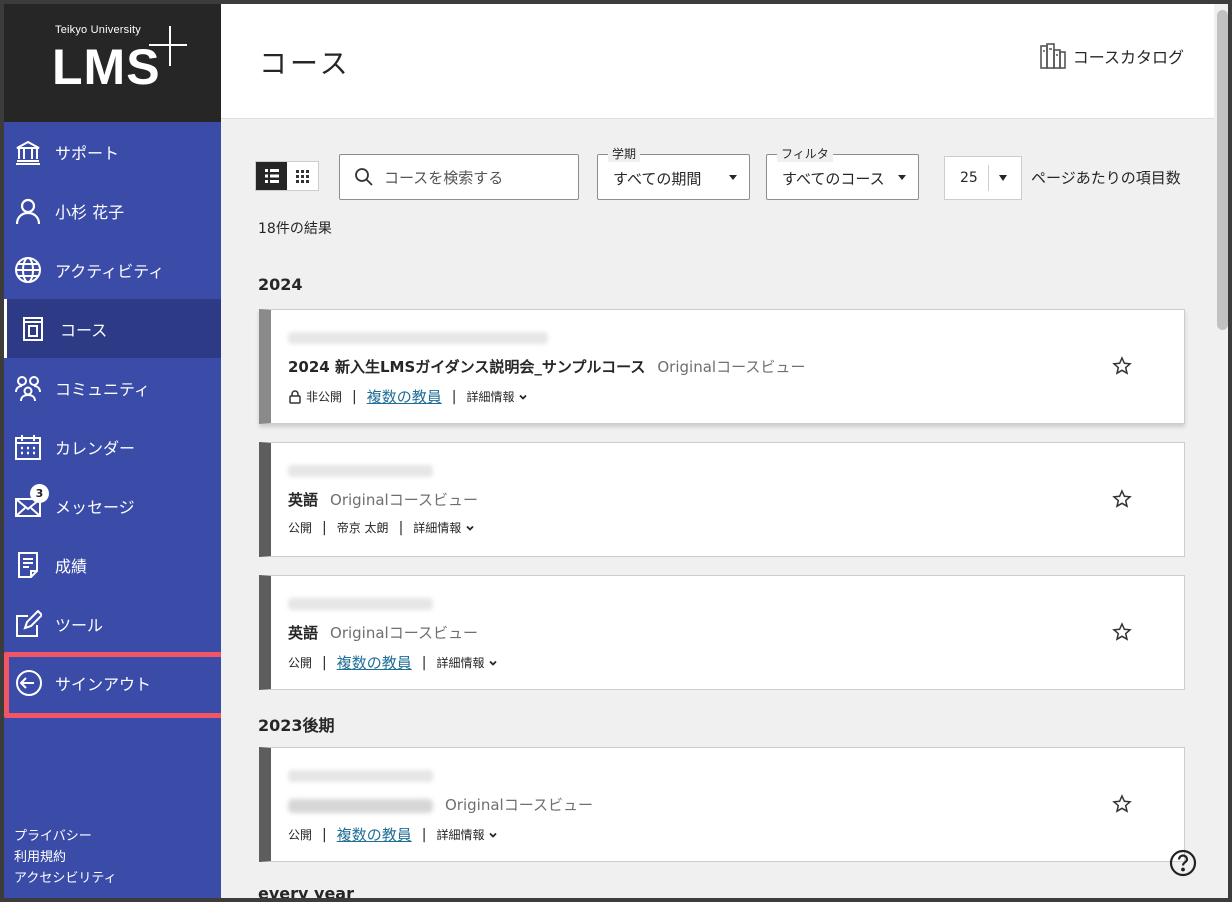 The height and width of the screenshot is (902, 1232). What do you see at coordinates (95, 507) in the screenshot?
I see `sidebar-item-label: メッセージ` at bounding box center [95, 507].